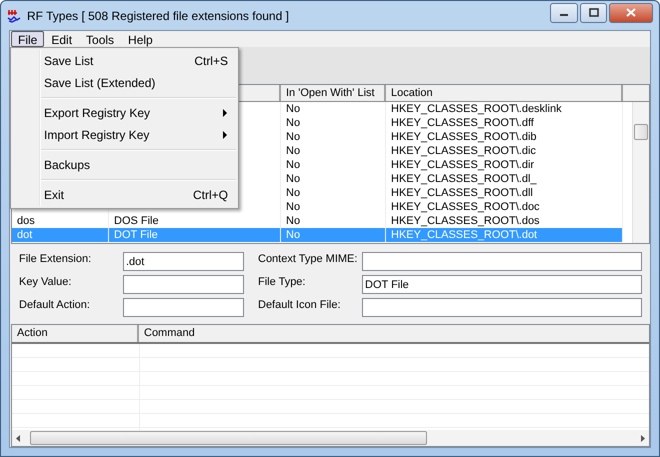 This screenshot has width=660, height=457. I want to click on vertical-scrollbar, so click(640, 172).